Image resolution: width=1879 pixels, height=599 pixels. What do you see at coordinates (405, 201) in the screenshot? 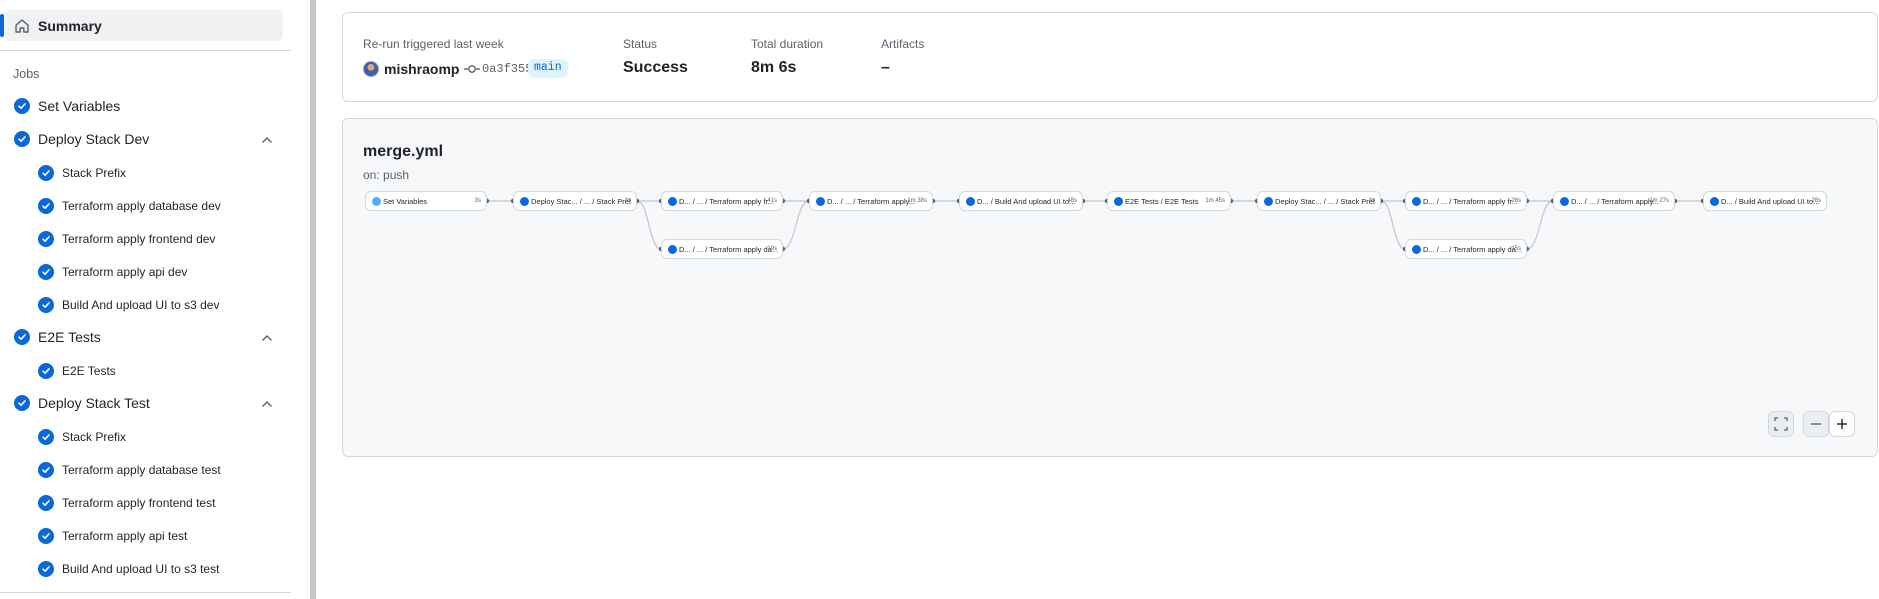
I see `node-label: Set Variables` at bounding box center [405, 201].